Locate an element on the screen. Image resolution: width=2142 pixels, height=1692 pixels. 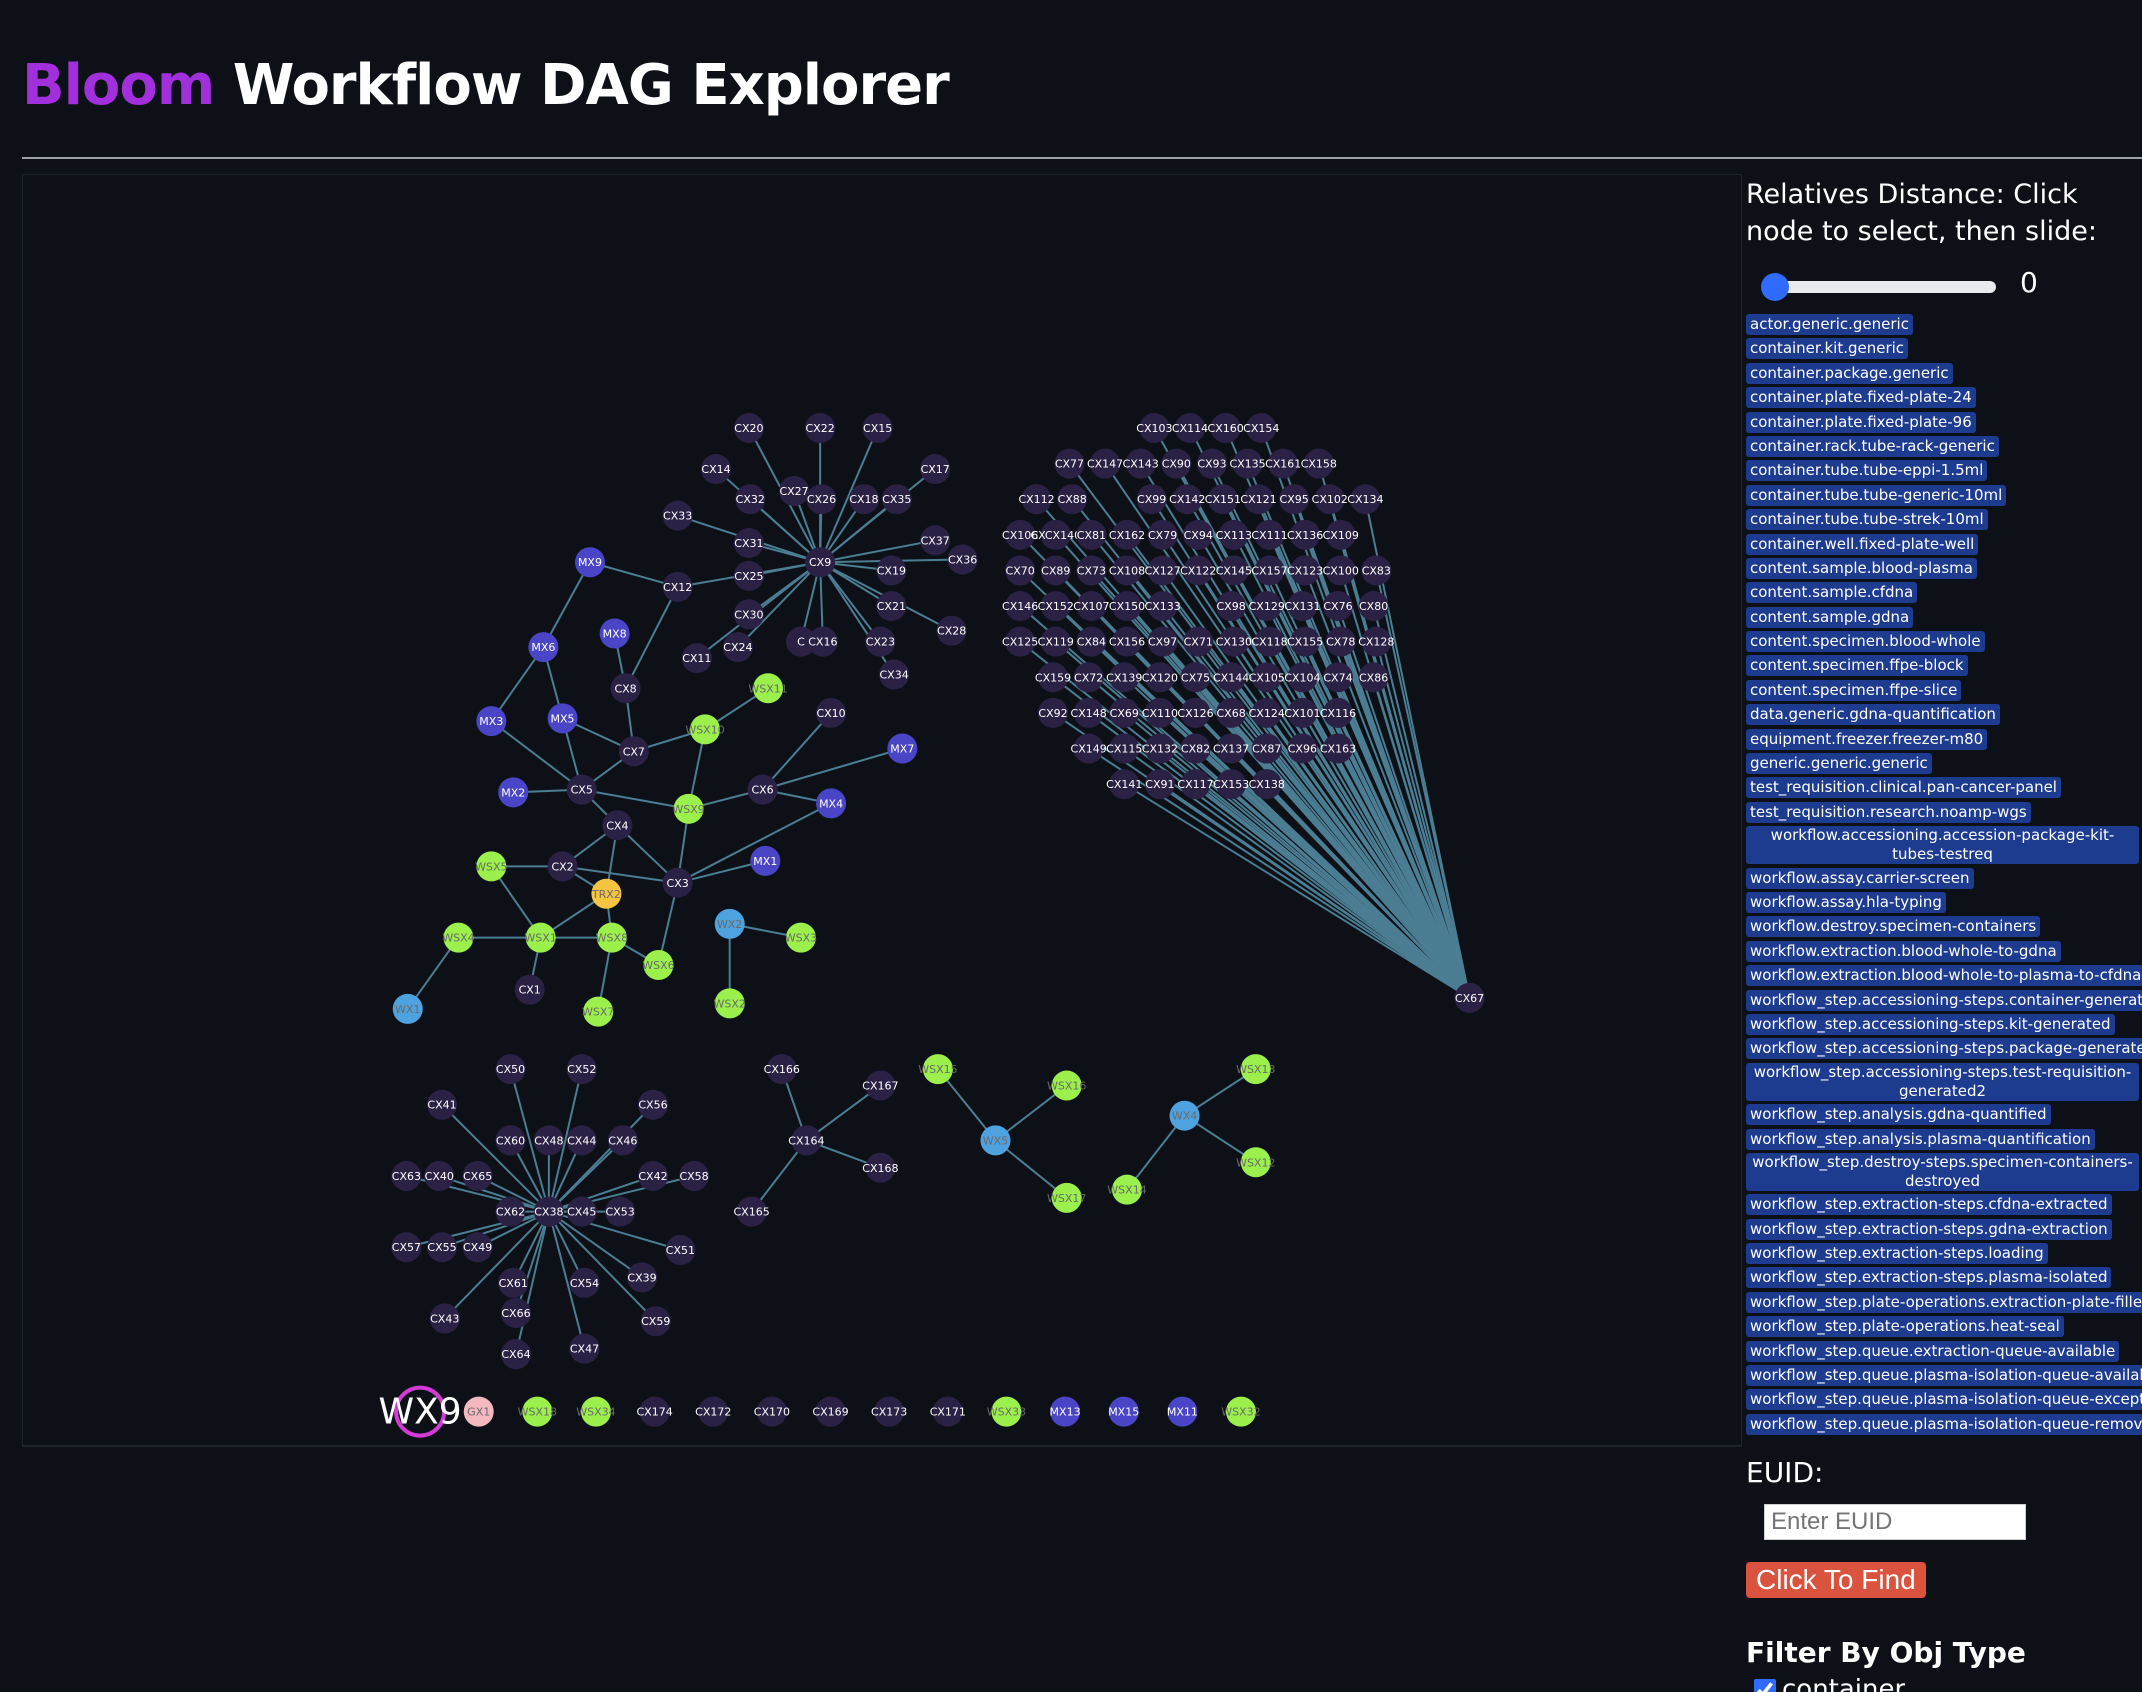
graph-node: CX6 is located at coordinates (762, 789).